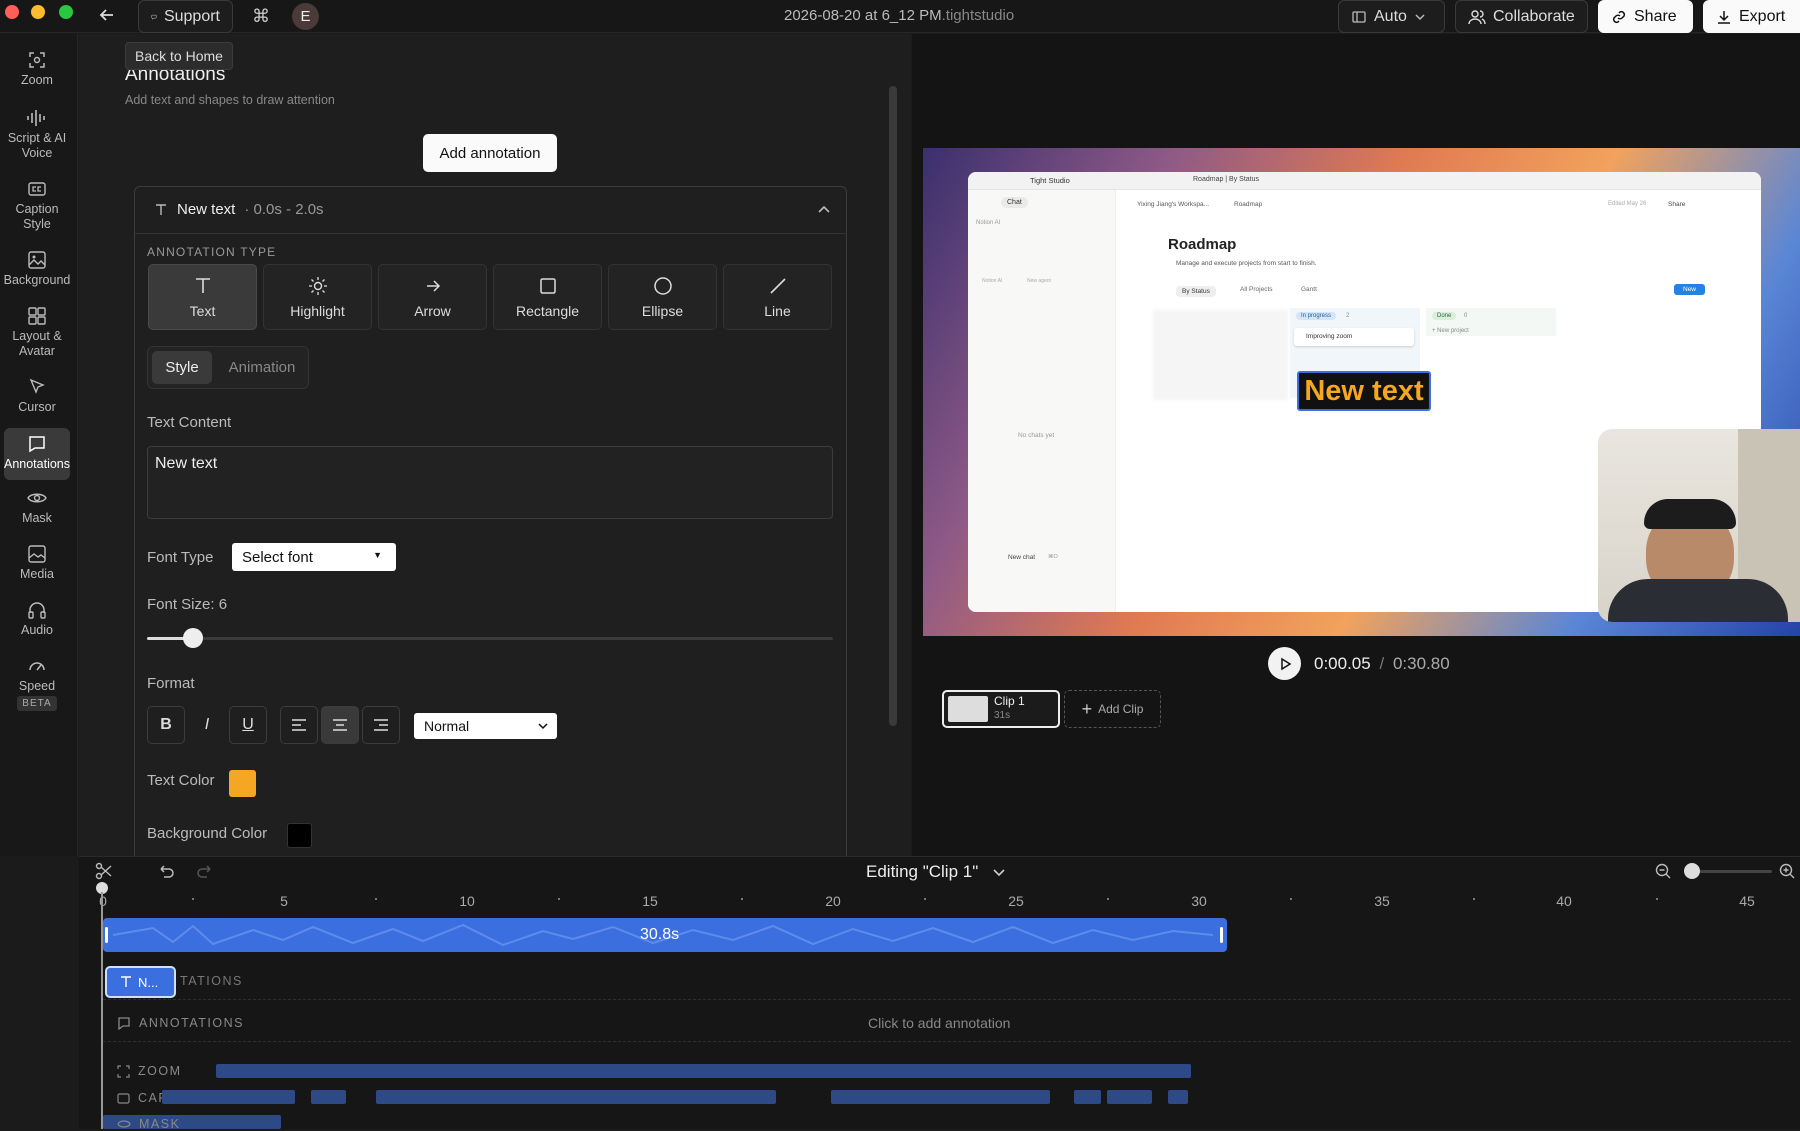 The width and height of the screenshot is (1800, 1131). What do you see at coordinates (1655, 16) in the screenshot?
I see `share-label: Share` at bounding box center [1655, 16].